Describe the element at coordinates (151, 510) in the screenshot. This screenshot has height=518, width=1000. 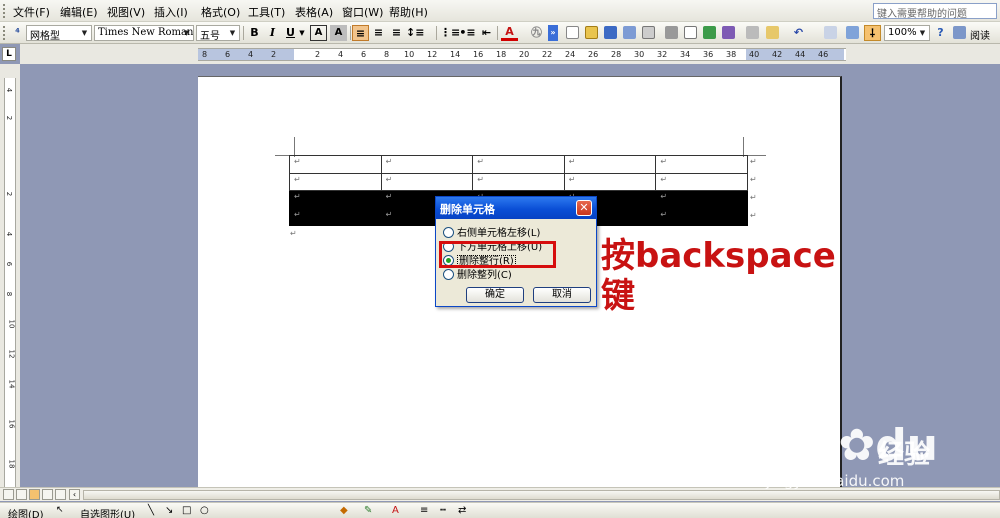
I see `line-icon: ╲` at that location.